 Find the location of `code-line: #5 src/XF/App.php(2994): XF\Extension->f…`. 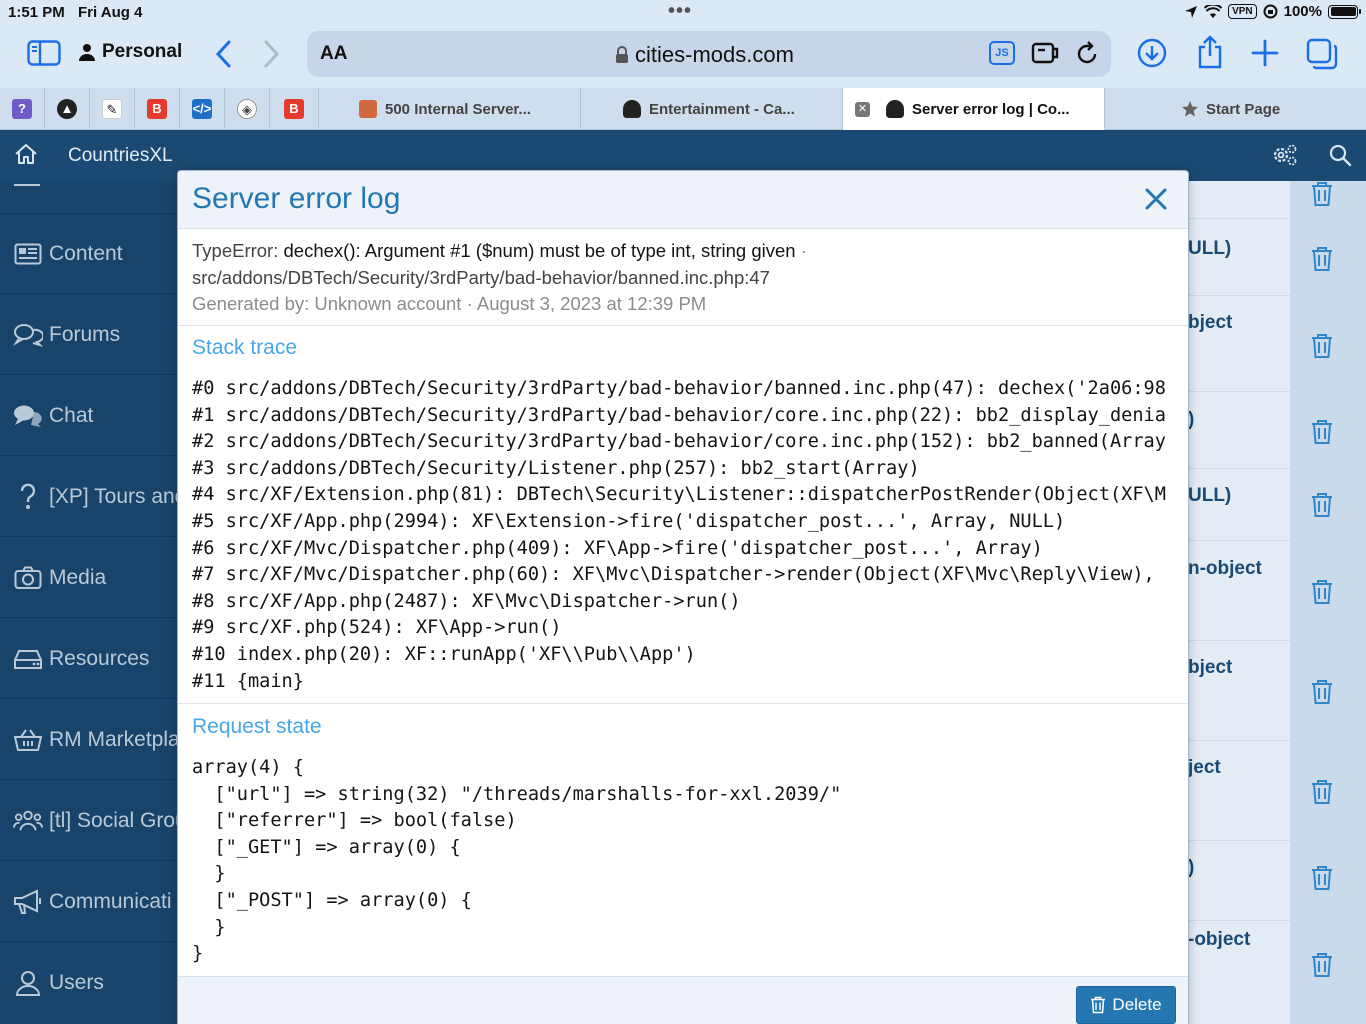

code-line: #5 src/XF/App.php(2994): XF\Extension->f… is located at coordinates (629, 521).